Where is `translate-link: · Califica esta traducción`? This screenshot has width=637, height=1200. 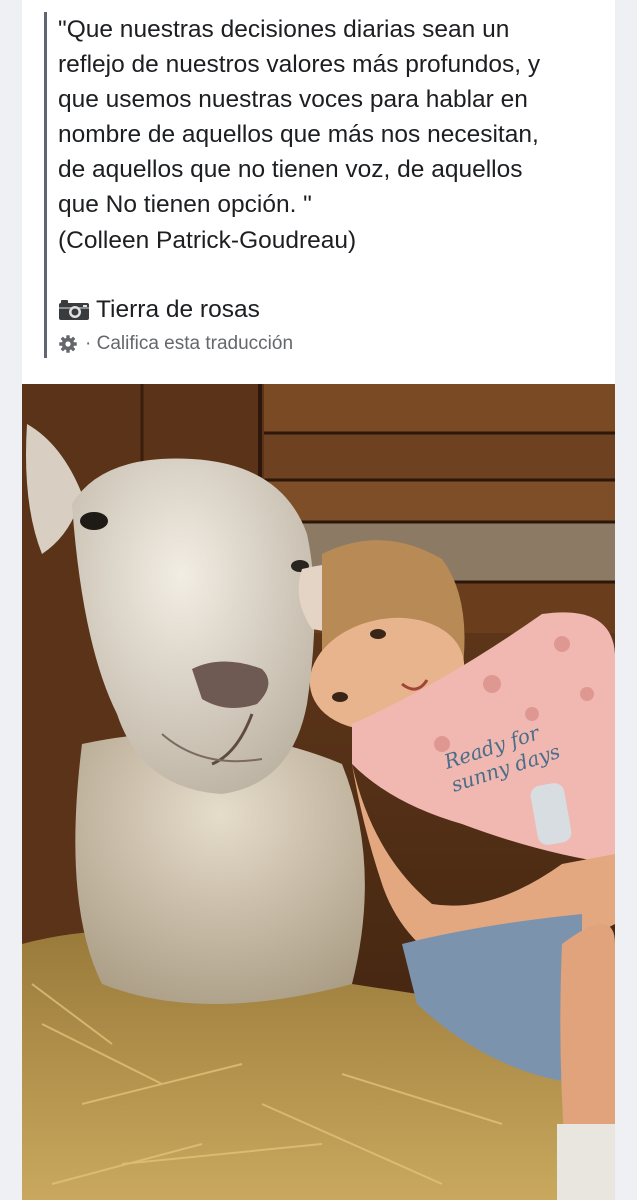
translate-link: · Califica esta traducción is located at coordinates (189, 344).